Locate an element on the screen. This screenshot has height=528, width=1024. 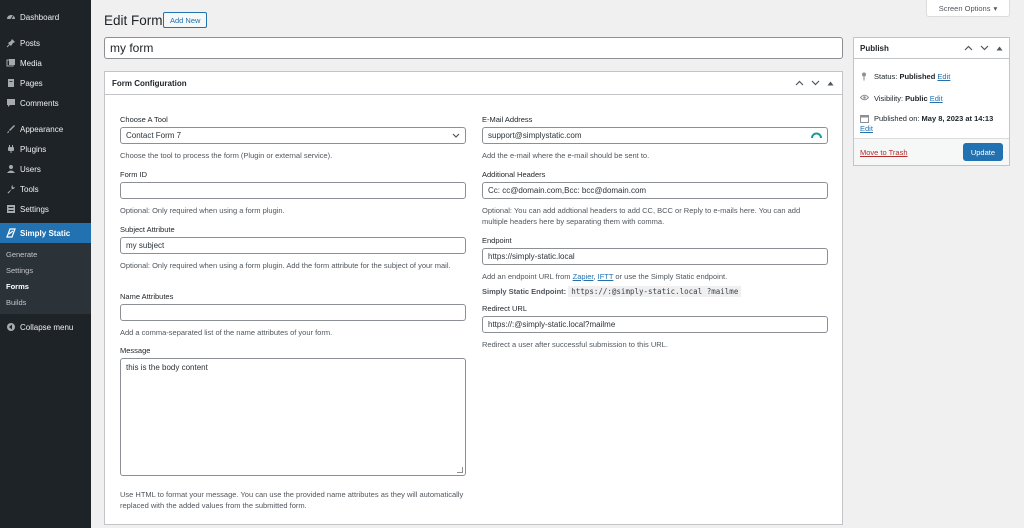
screen-options-button: Screen Options ▾ is located at coordinates (968, 8).